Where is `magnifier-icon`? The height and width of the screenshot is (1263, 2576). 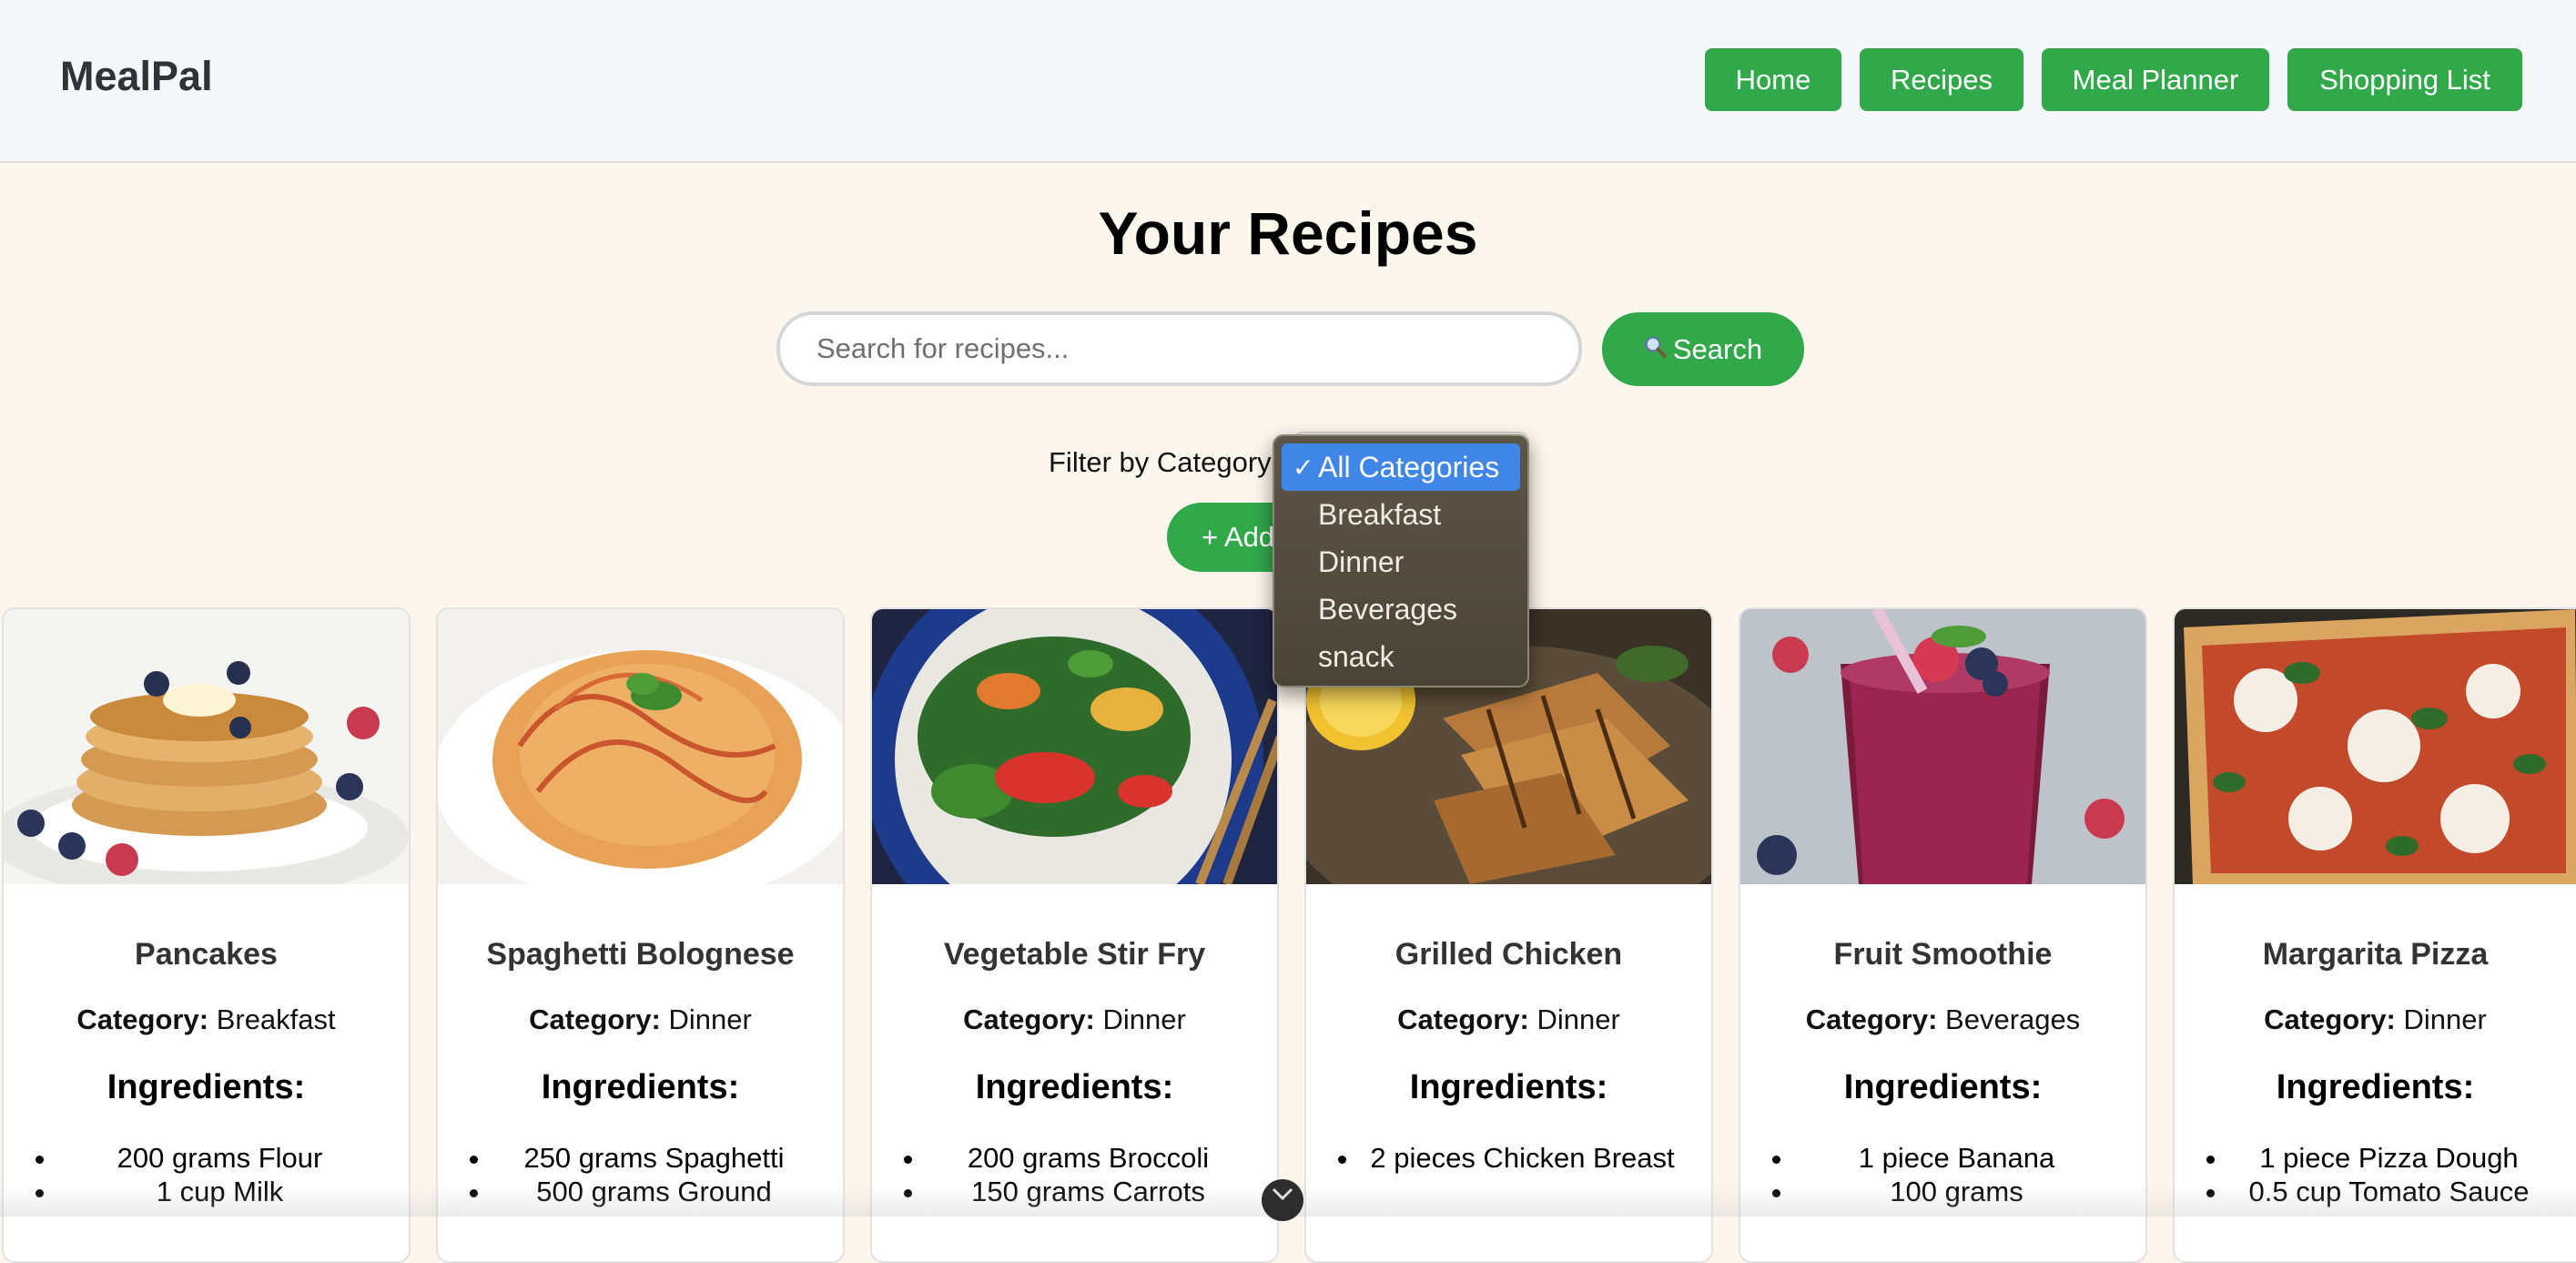
magnifier-icon is located at coordinates (1656, 349).